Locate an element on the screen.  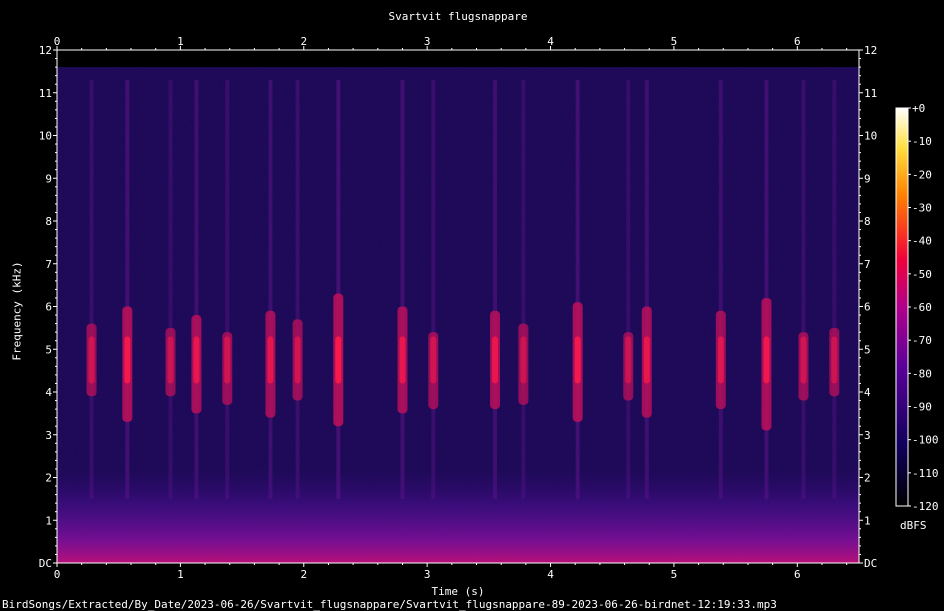
y-tick-label-right: DC is located at coordinates (870, 563).